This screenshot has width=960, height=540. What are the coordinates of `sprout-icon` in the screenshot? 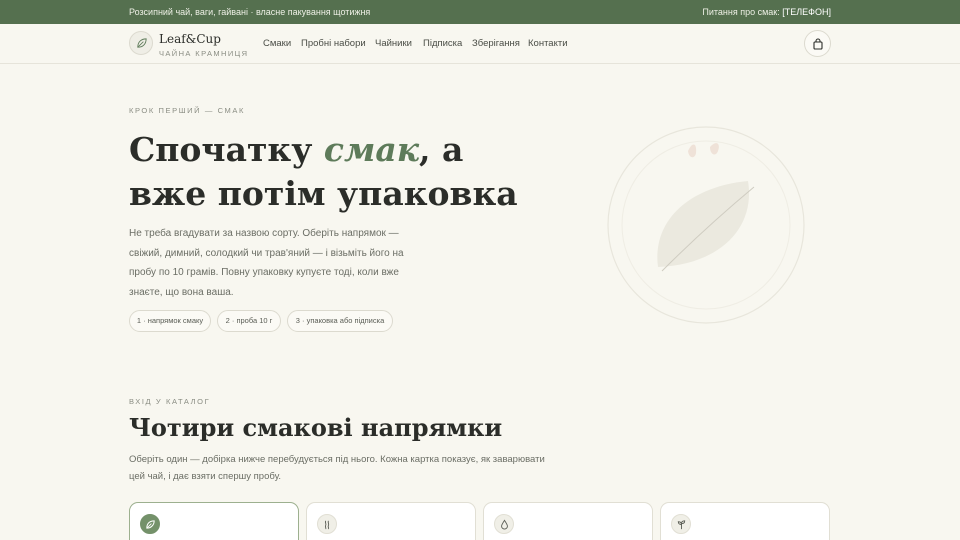 It's located at (681, 525).